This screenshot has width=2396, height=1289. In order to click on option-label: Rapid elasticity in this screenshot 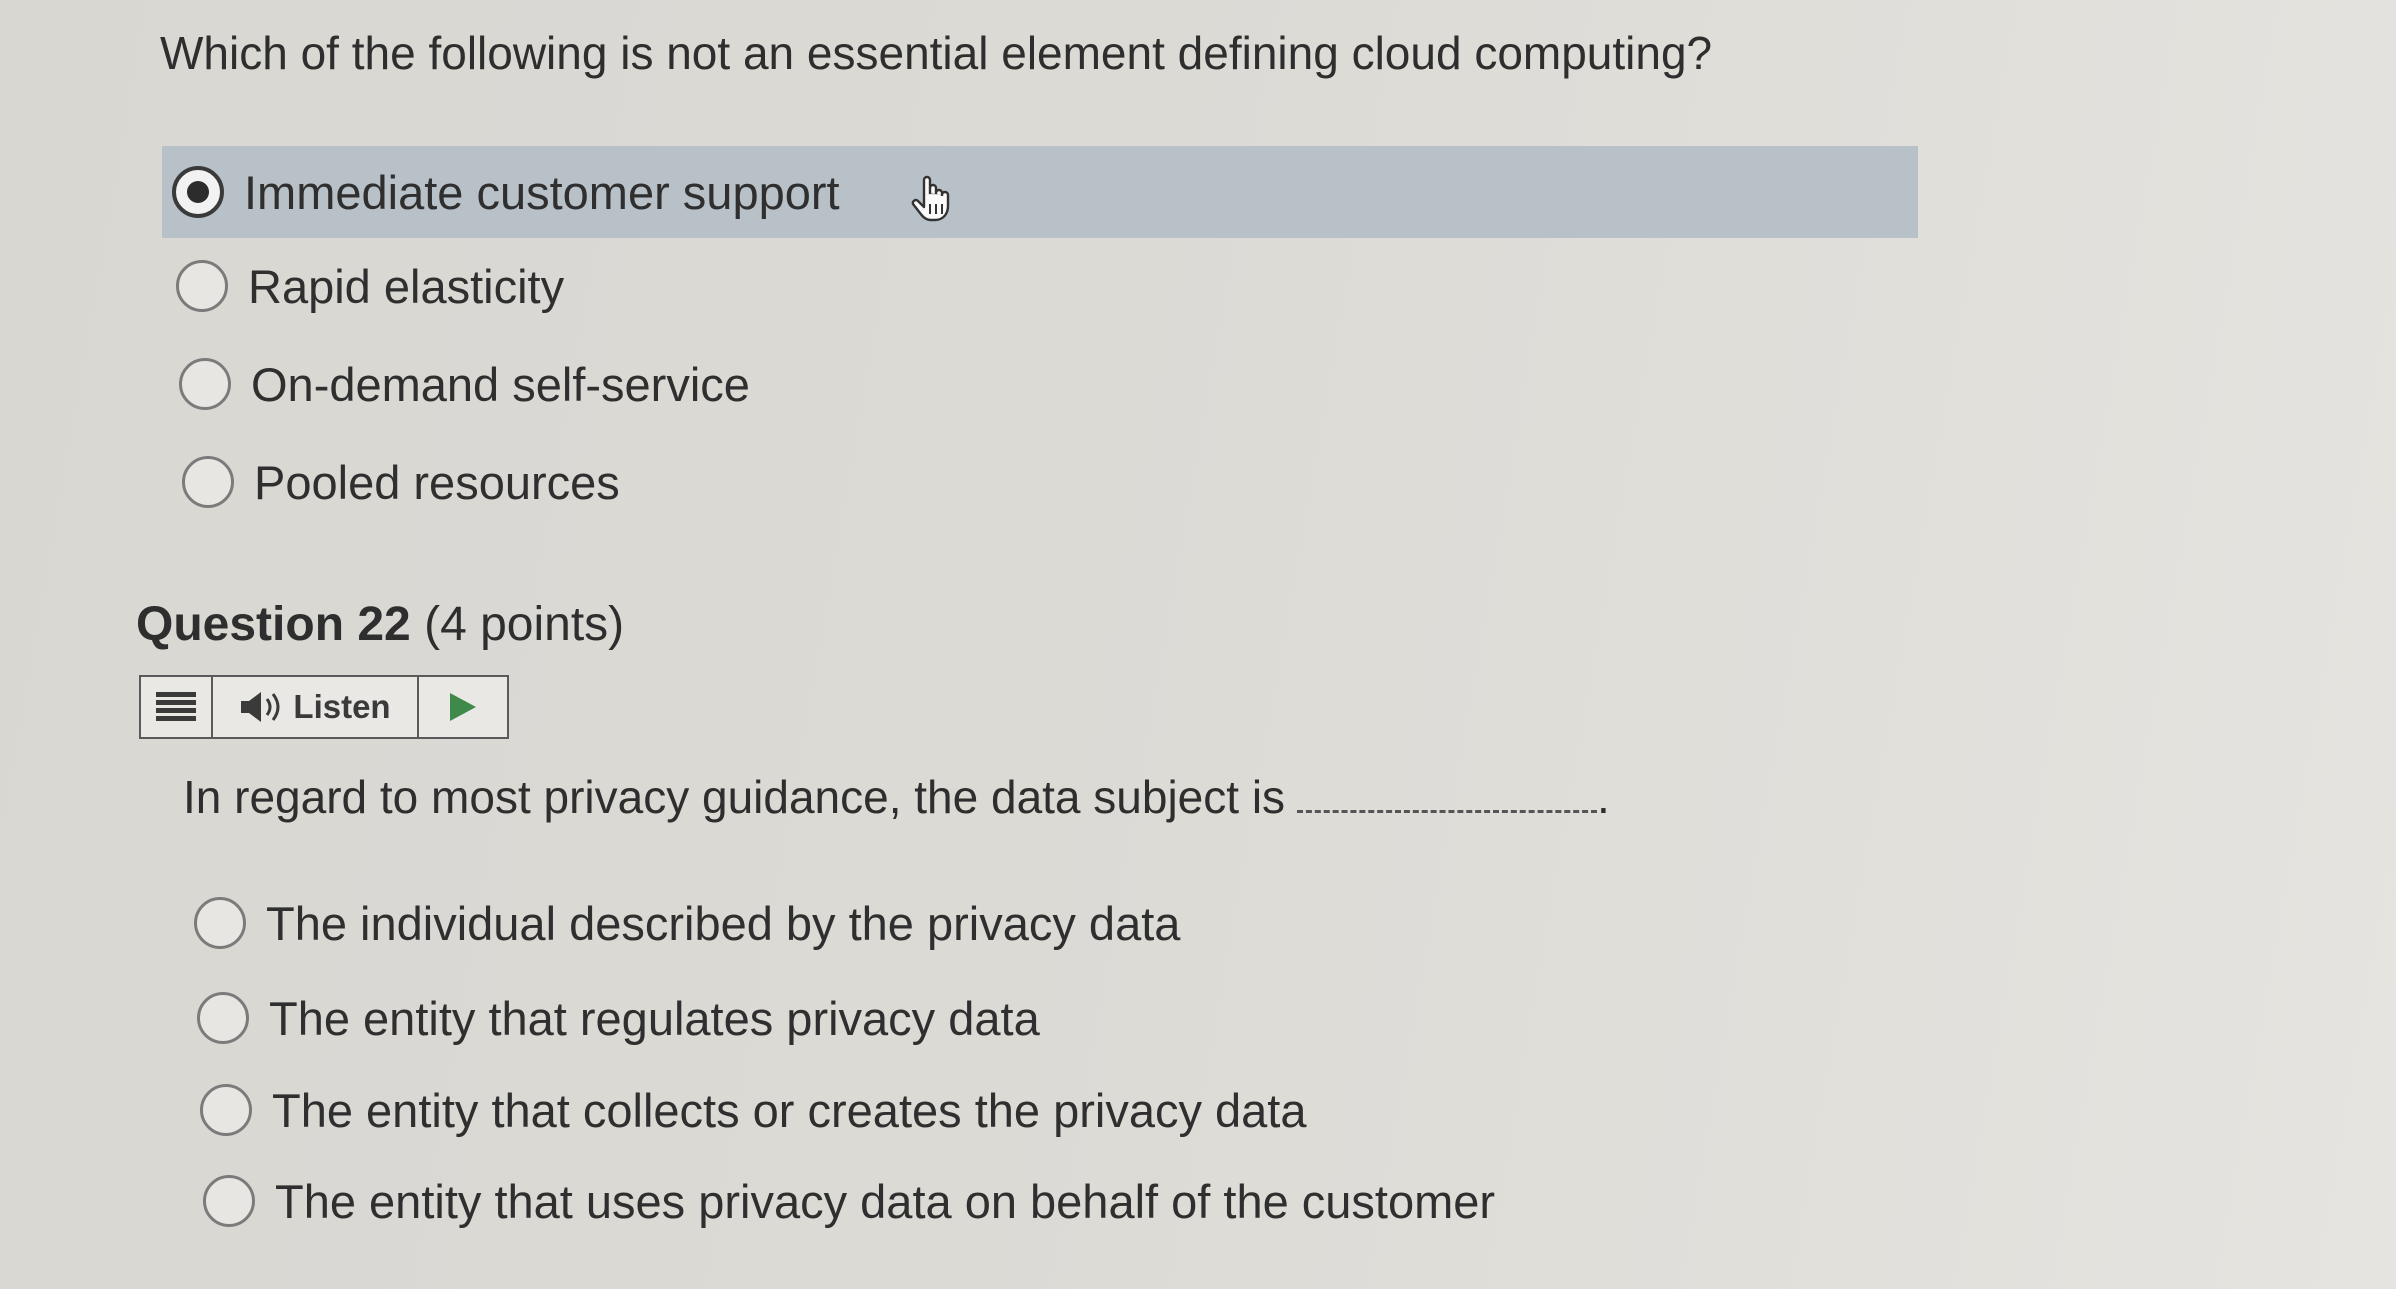, I will do `click(406, 286)`.